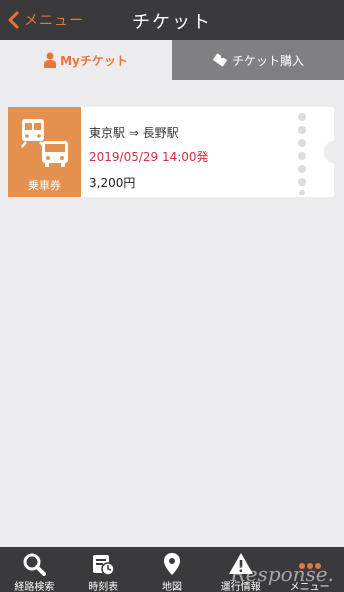  I want to click on tab-bar: Myチケット チケット購入, so click(172, 60).